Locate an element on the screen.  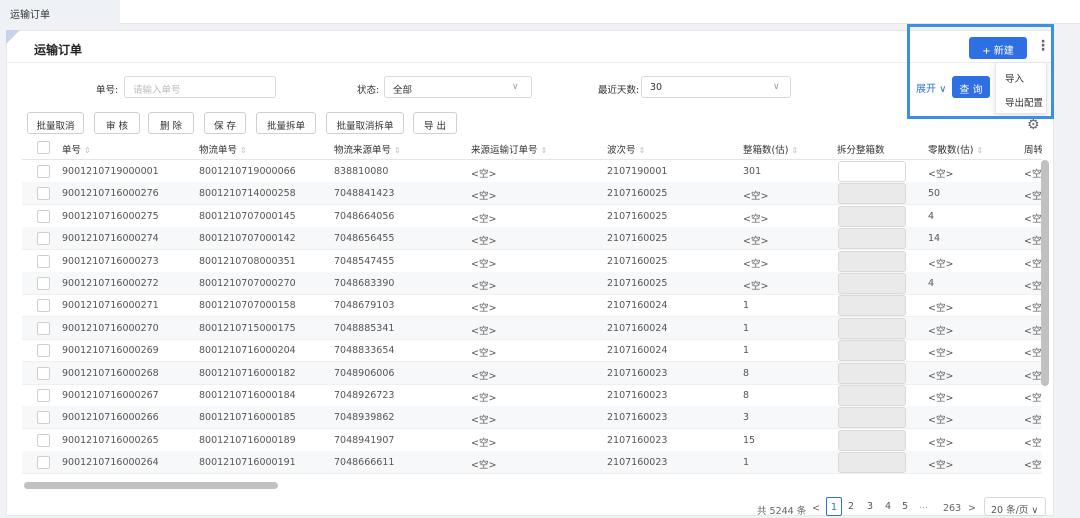
cell-full-boxes: 301 is located at coordinates (752, 171).